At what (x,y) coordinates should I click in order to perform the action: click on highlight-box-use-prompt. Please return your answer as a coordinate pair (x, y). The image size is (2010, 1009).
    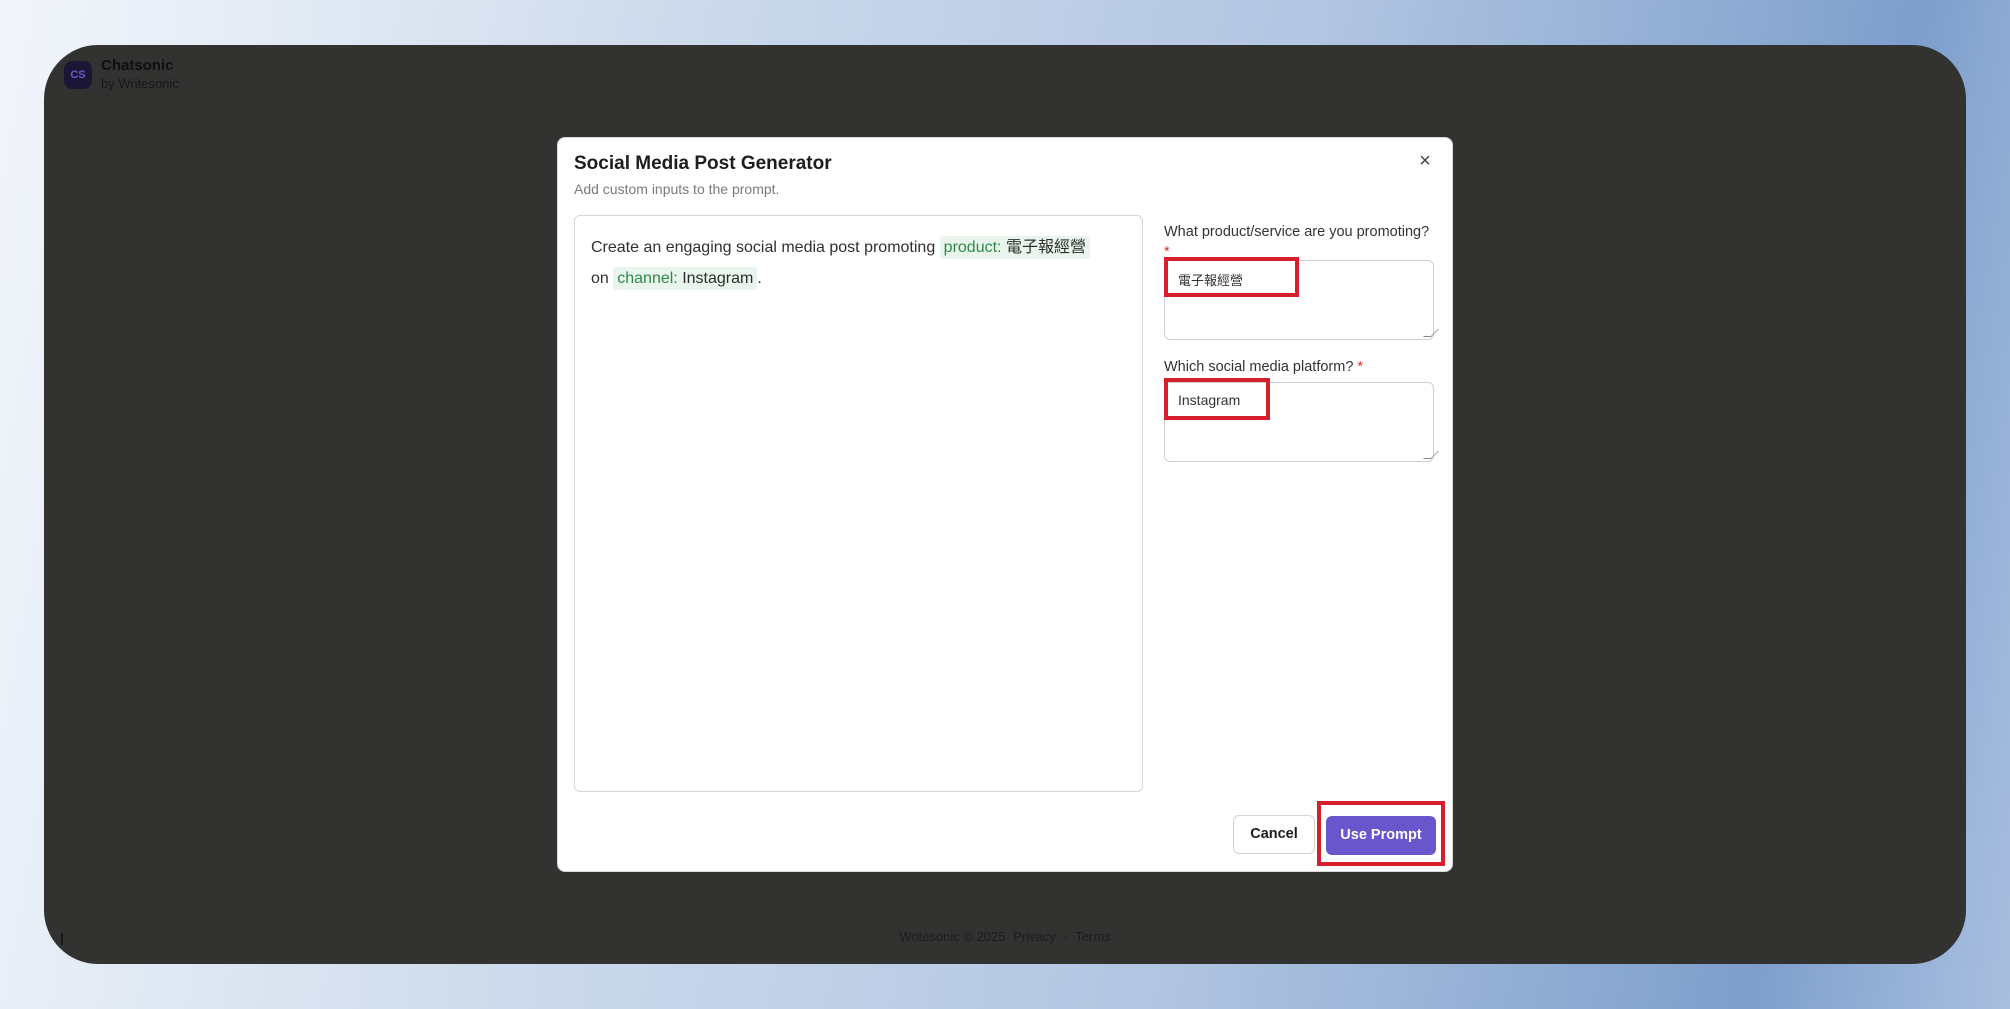
    Looking at the image, I should click on (1381, 833).